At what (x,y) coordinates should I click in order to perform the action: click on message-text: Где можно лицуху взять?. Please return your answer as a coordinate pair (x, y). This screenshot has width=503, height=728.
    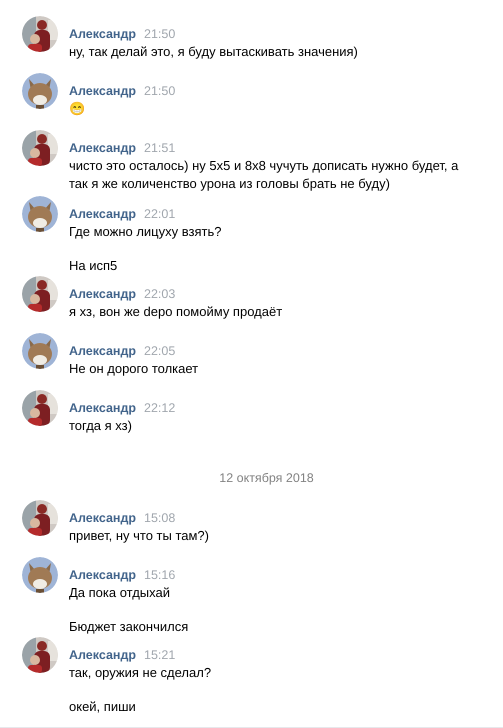
    Looking at the image, I should click on (145, 232).